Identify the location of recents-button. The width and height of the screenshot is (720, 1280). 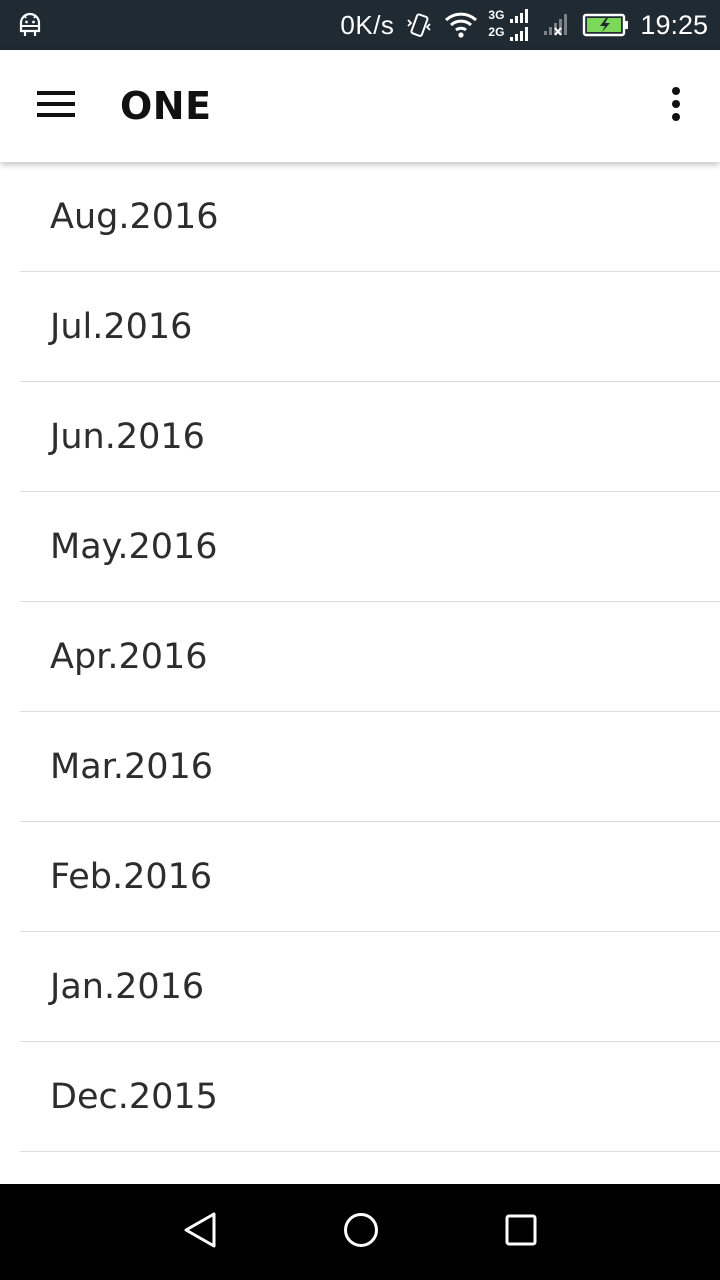
(521, 1232).